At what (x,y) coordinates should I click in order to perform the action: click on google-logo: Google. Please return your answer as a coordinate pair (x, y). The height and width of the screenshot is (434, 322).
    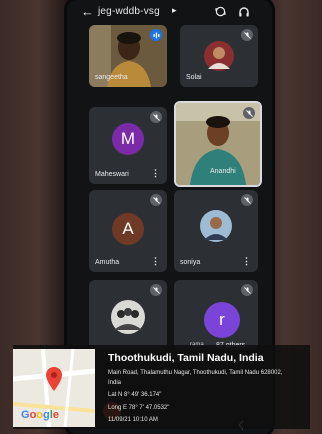
    Looking at the image, I should click on (40, 415).